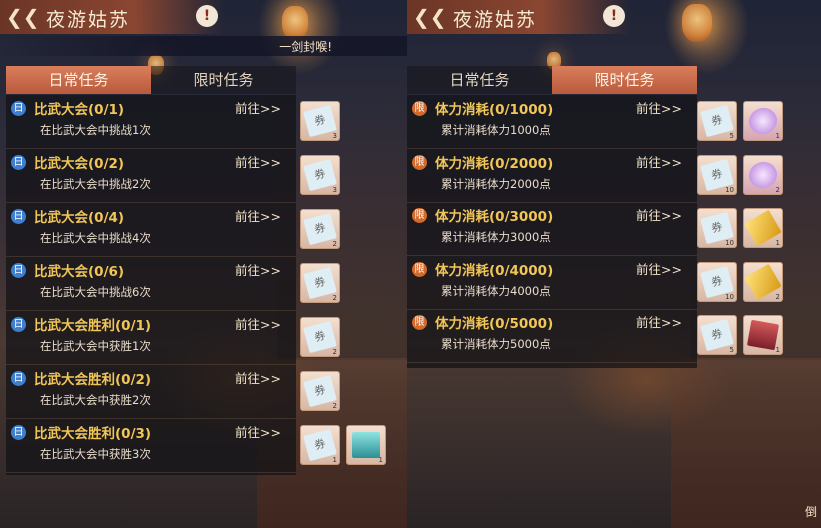  I want to click on task-name: 比武大会胜利(0/2), so click(93, 380).